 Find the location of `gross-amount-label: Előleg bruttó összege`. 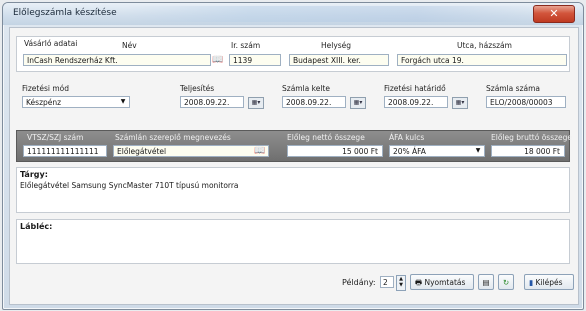

gross-amount-label: Előleg bruttó összege is located at coordinates (532, 137).